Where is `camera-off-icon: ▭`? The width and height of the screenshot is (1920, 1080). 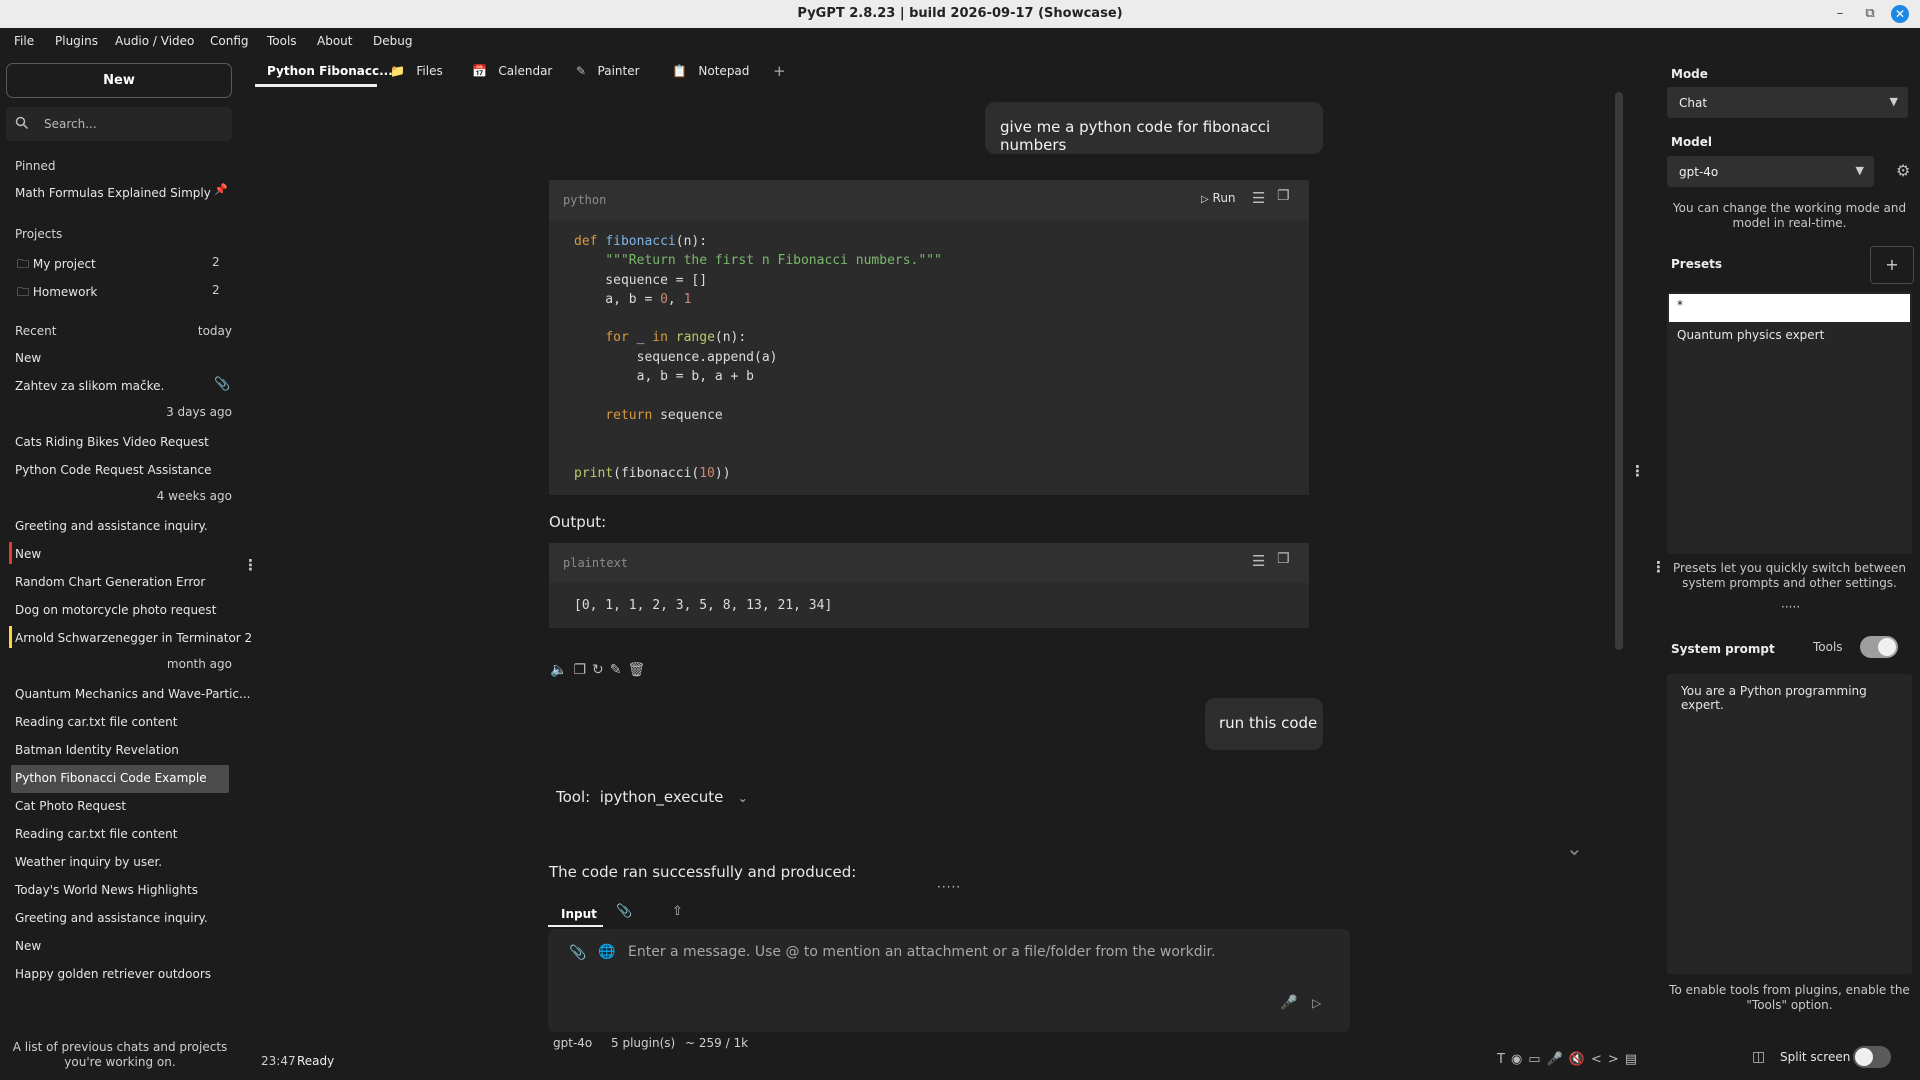 camera-off-icon: ▭ is located at coordinates (1537, 1059).